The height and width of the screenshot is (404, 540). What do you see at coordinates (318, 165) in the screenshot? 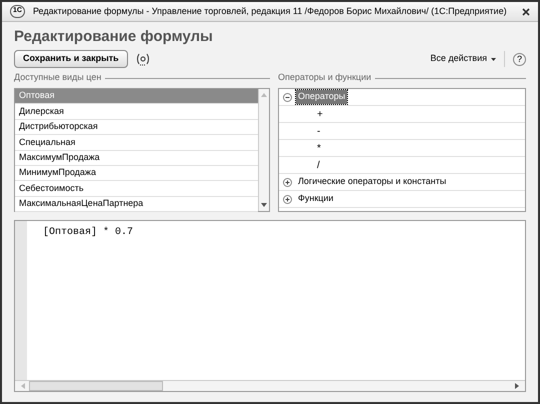
I see `tree-item: /` at bounding box center [318, 165].